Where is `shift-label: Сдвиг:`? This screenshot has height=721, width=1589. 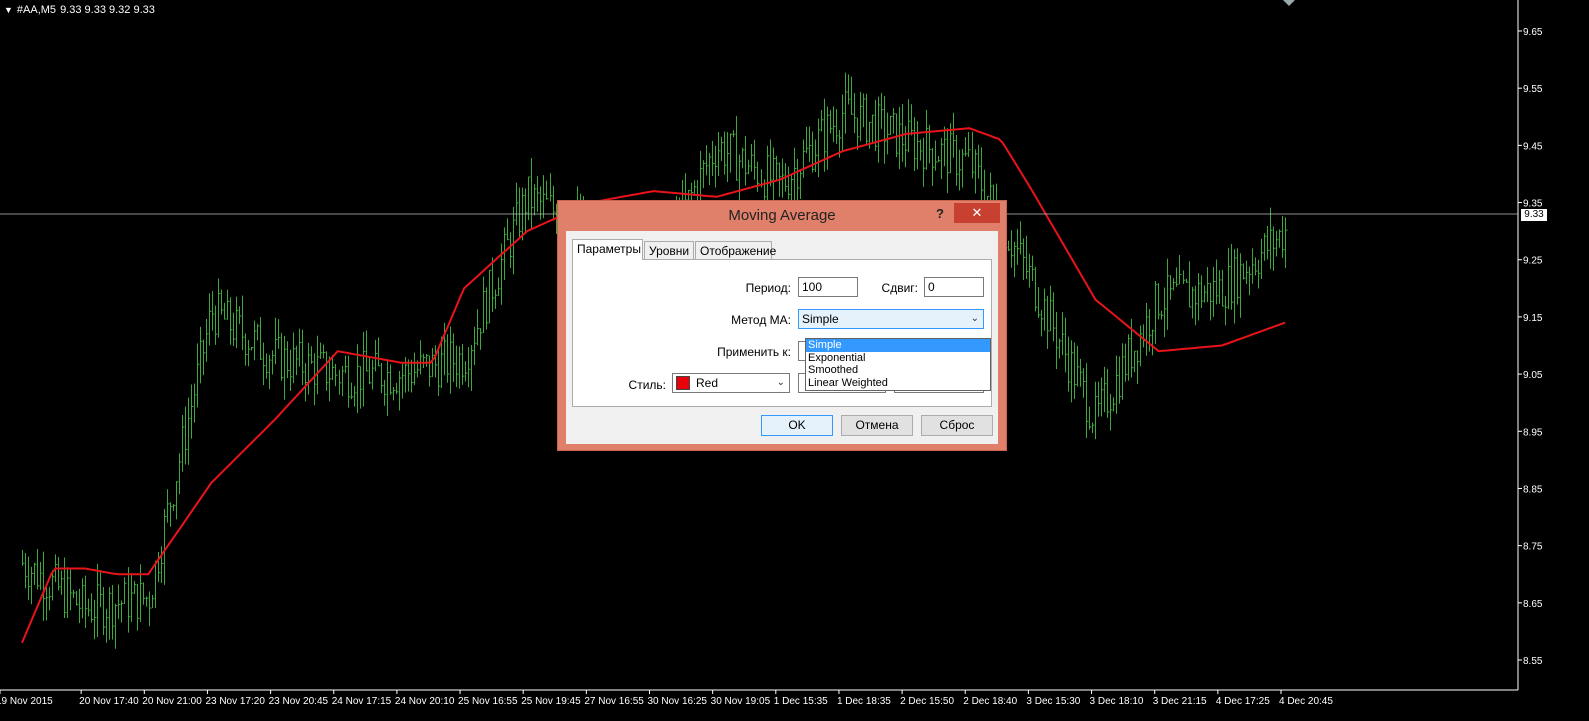
shift-label: Сдвиг: is located at coordinates (899, 288).